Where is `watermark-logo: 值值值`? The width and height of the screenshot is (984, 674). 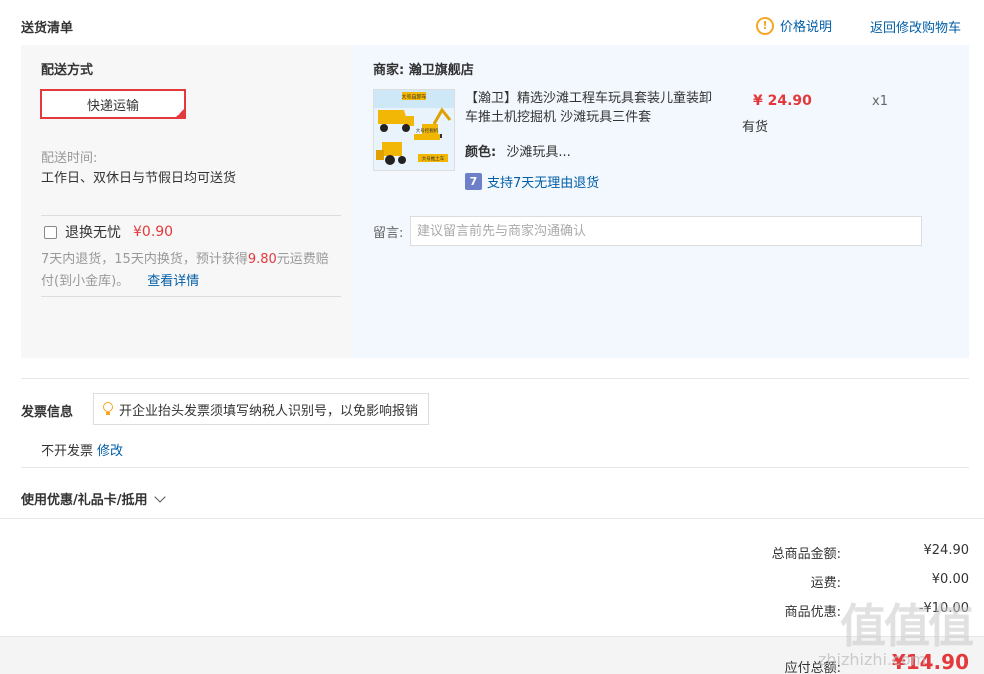
watermark-logo: 值值值 is located at coordinates (907, 626).